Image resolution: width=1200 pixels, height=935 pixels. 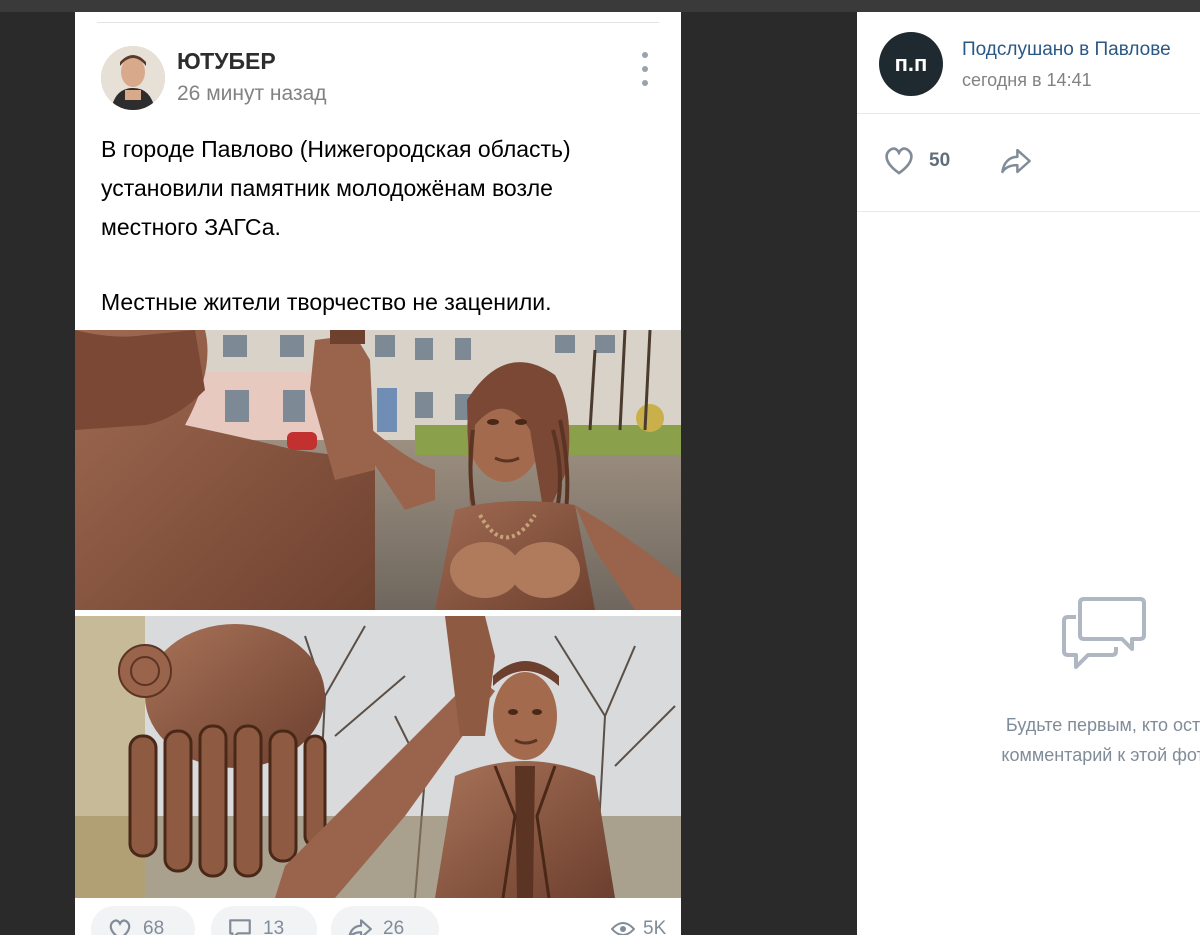 What do you see at coordinates (191, 227) in the screenshot?
I see `post-text-line: местного ЗАГСа.` at bounding box center [191, 227].